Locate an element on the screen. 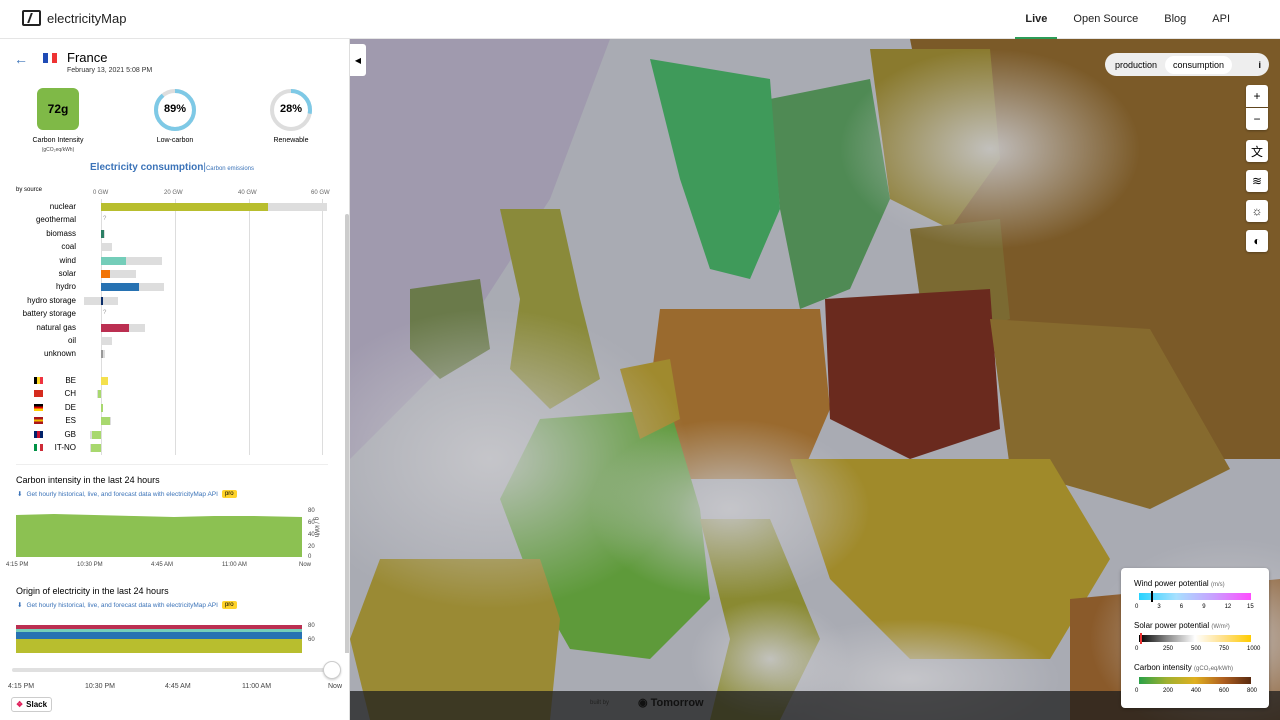 Image resolution: width=1280 pixels, height=720 pixels. low-carbon-label: Low-carbon is located at coordinates (175, 140).